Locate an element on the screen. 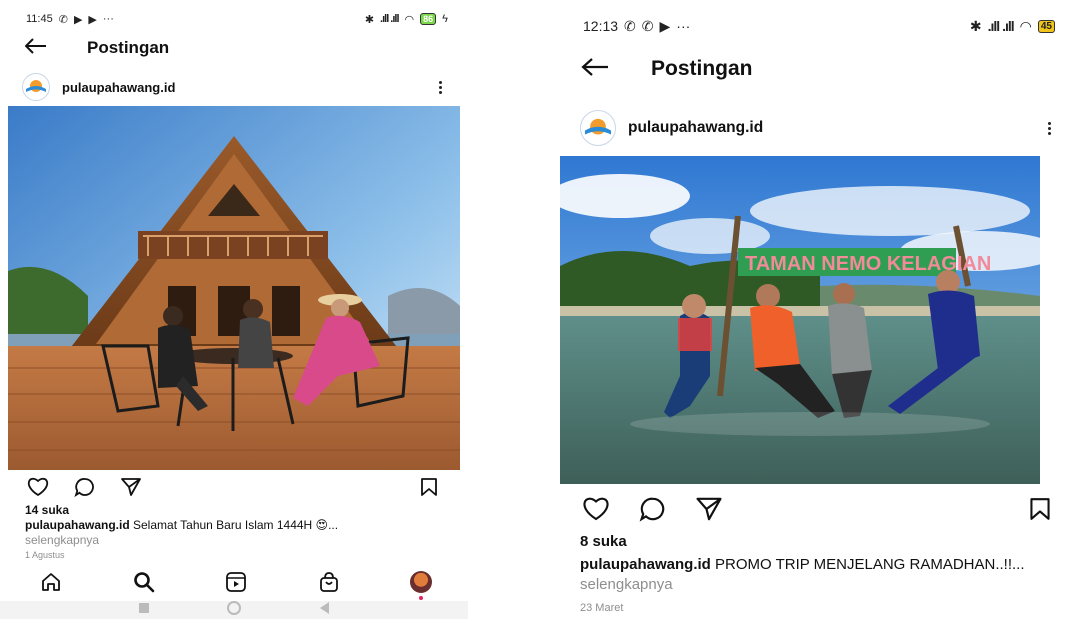  banner-text: TAMAN NEMO KELAGIAN is located at coordinates (868, 264).